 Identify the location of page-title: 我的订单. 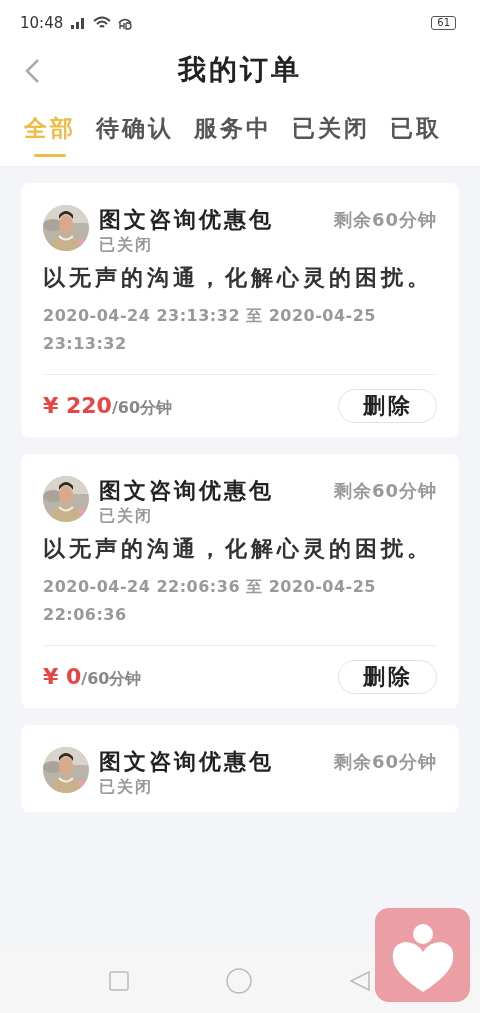
(240, 70).